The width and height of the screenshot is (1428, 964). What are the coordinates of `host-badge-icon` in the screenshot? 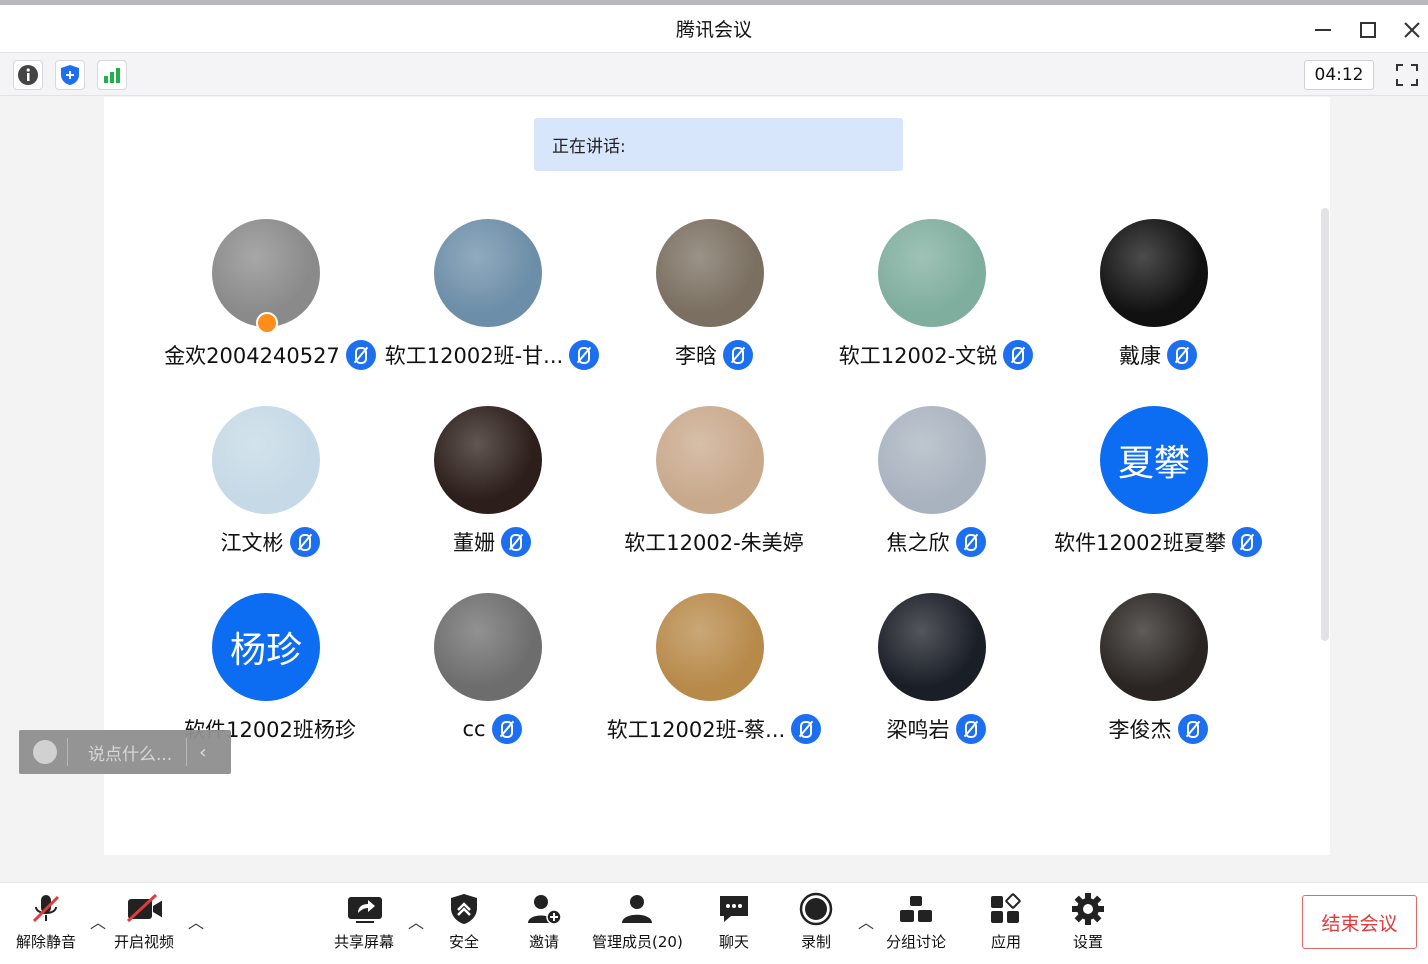 It's located at (267, 323).